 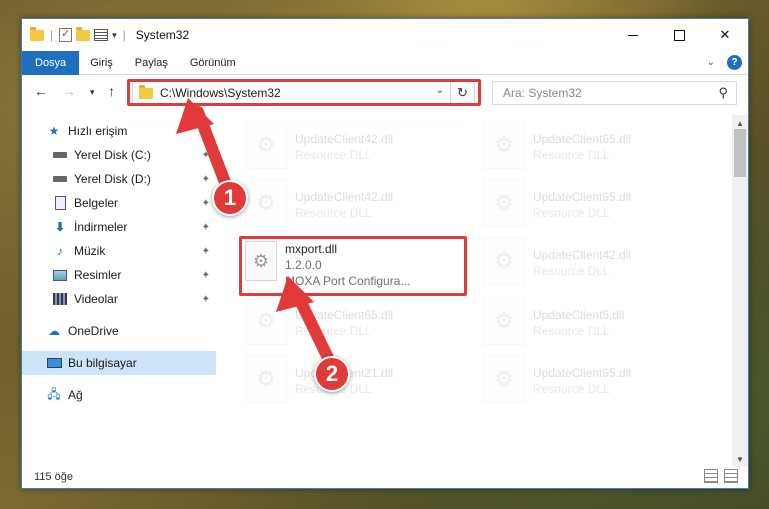 I want to click on network-icon: 🖧, so click(x=54, y=393).